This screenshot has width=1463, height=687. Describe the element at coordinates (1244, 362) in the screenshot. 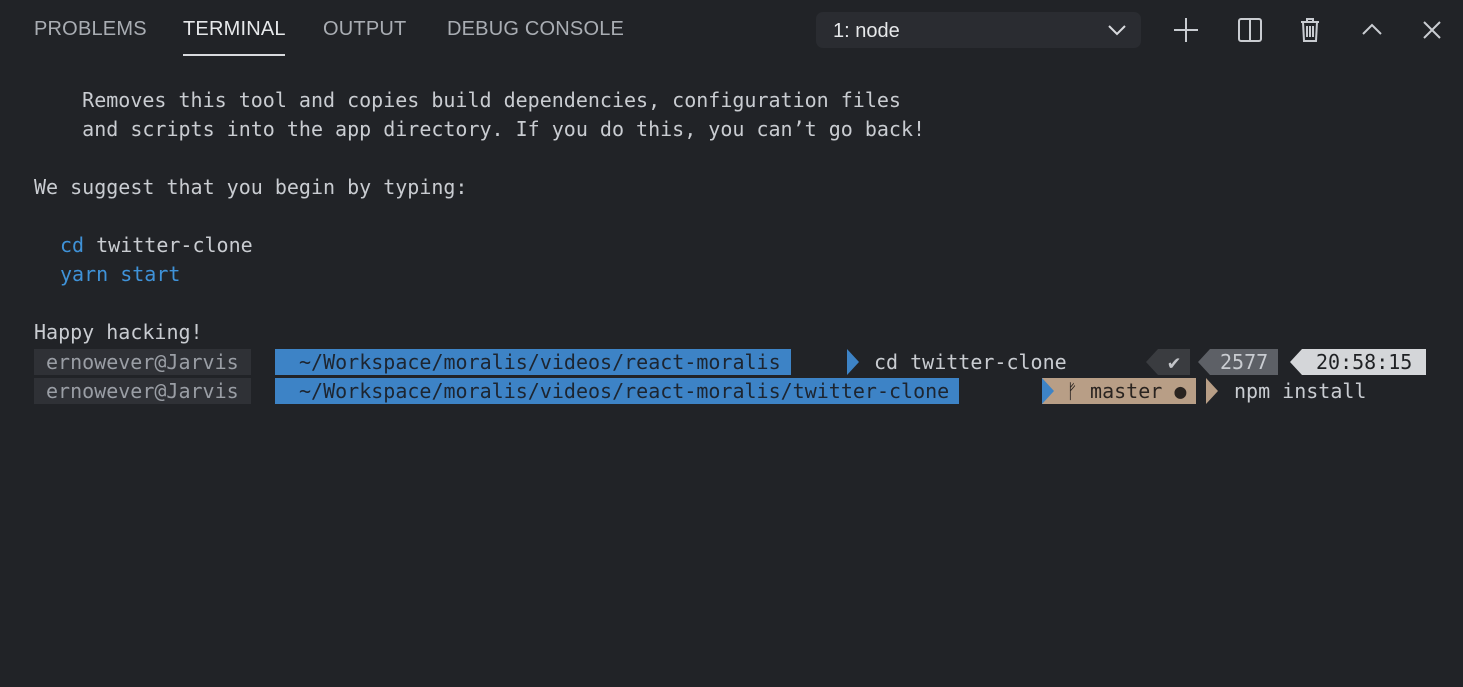

I see `history-count: 2577` at that location.